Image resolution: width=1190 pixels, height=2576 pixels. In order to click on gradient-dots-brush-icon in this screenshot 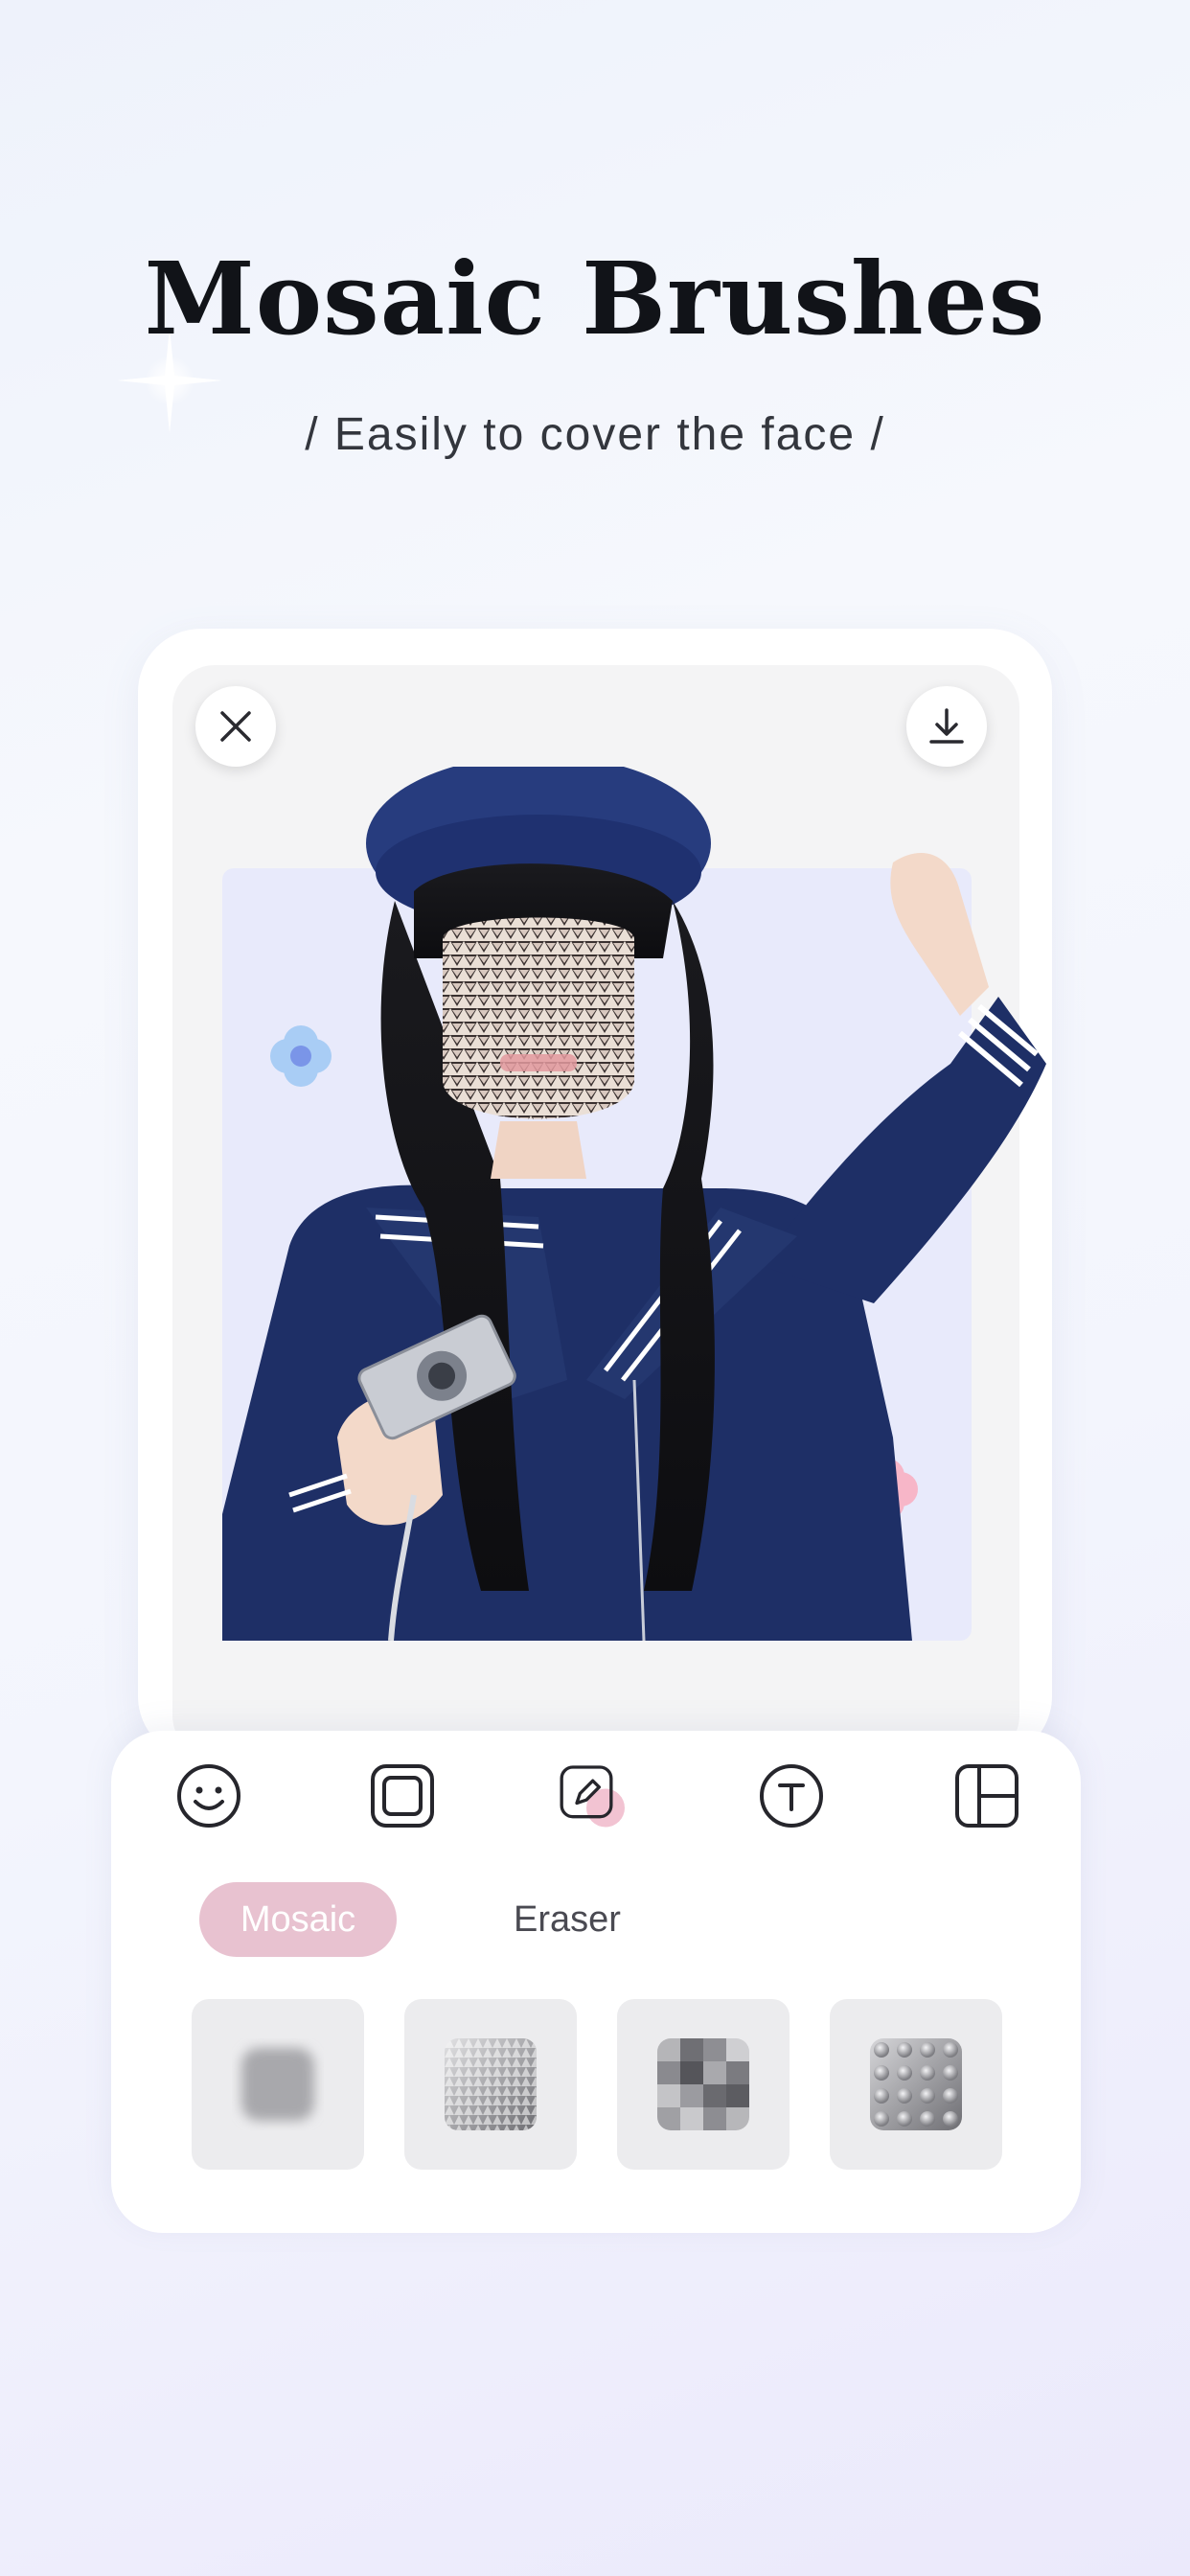, I will do `click(491, 2084)`.